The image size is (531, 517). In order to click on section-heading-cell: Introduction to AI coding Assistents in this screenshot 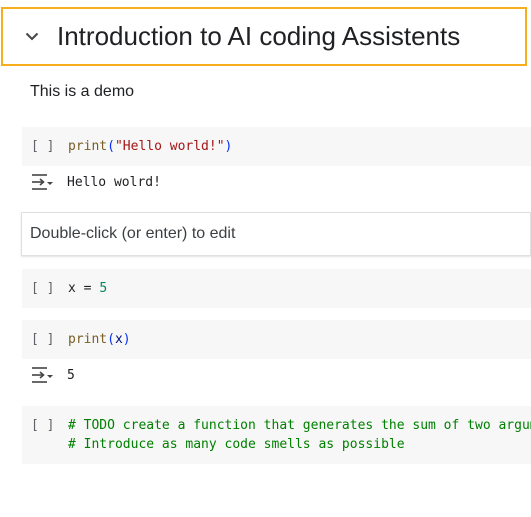, I will do `click(264, 36)`.